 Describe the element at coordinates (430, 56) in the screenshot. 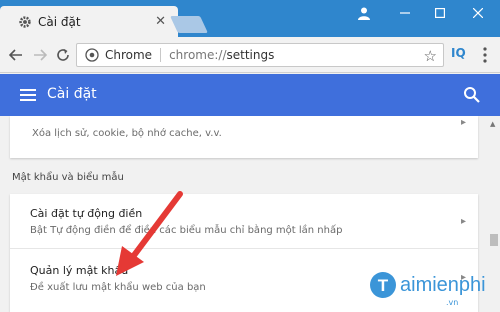

I see `star-icon: ☆` at that location.